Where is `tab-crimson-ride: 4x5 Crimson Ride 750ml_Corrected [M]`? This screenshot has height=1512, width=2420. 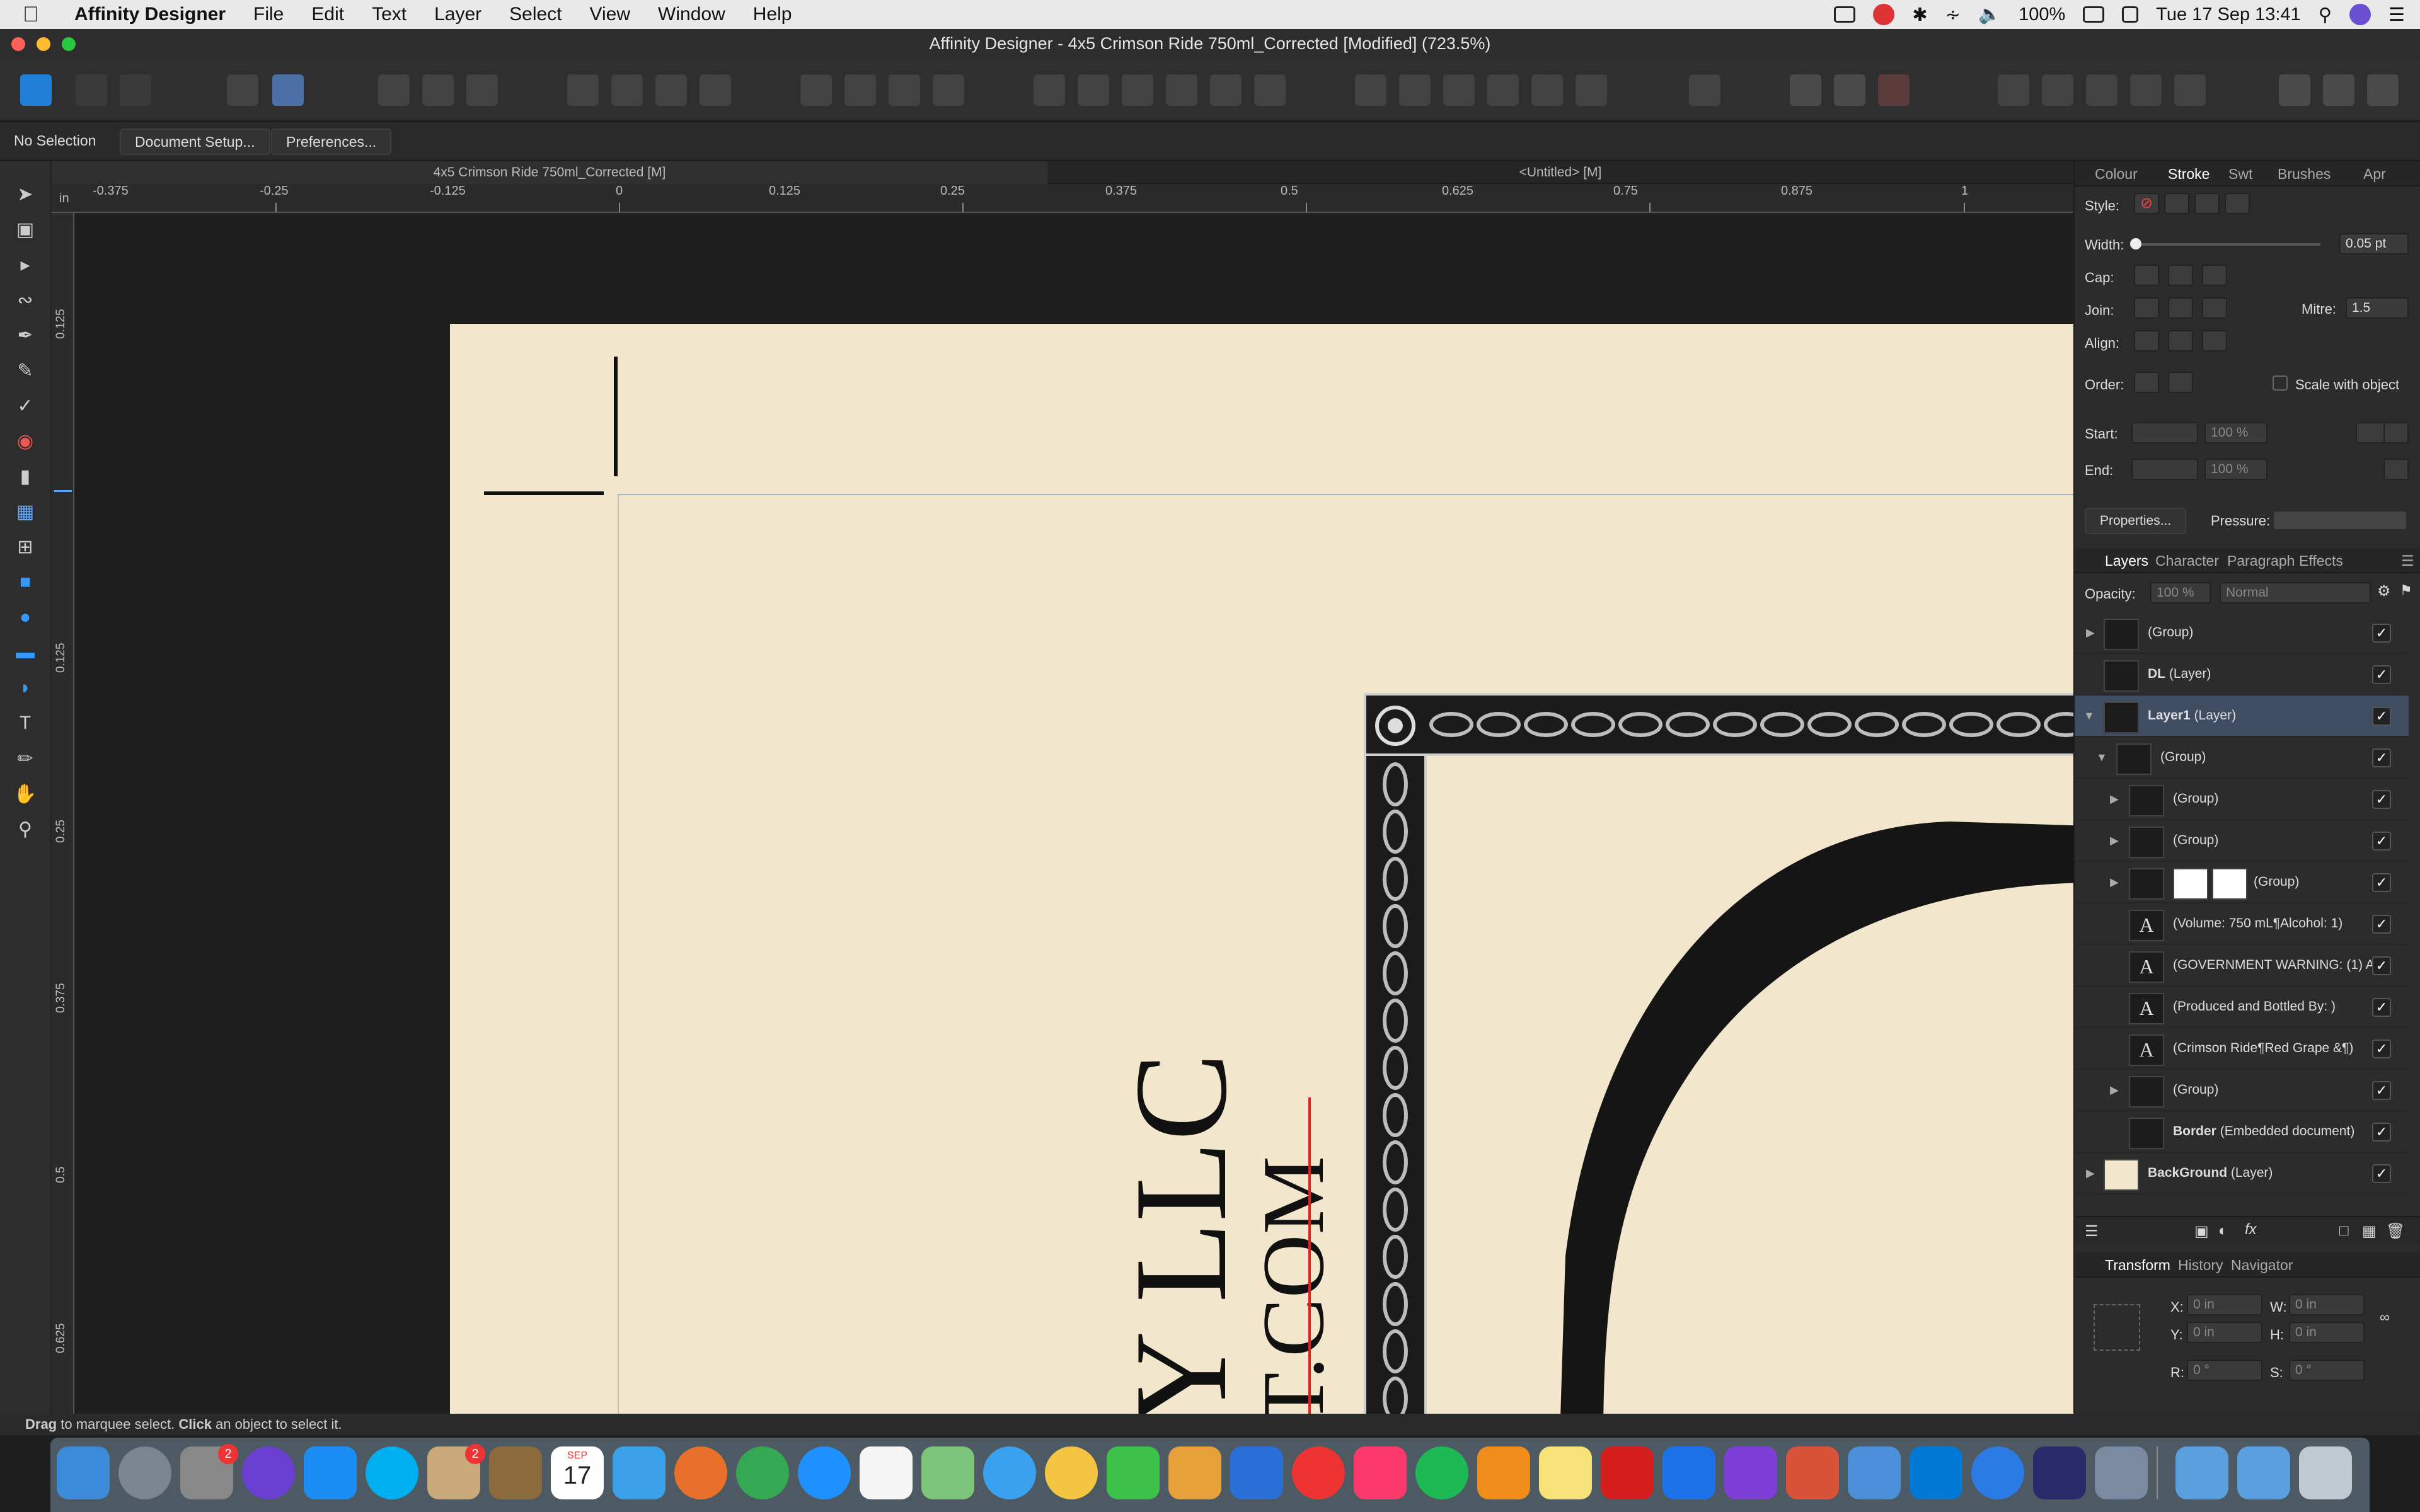 tab-crimson-ride: 4x5 Crimson Ride 750ml_Corrected [M] is located at coordinates (549, 172).